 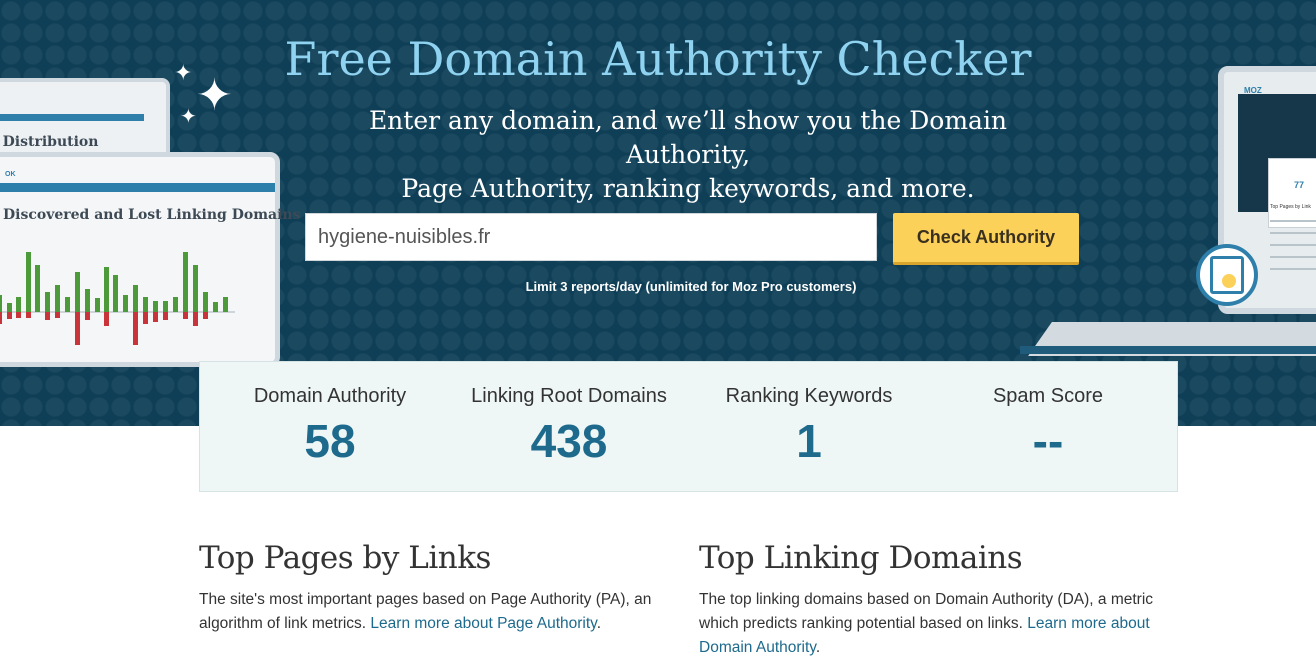 I want to click on learn-more-page-authority-link: Learn more about Page Authority, so click(x=483, y=623).